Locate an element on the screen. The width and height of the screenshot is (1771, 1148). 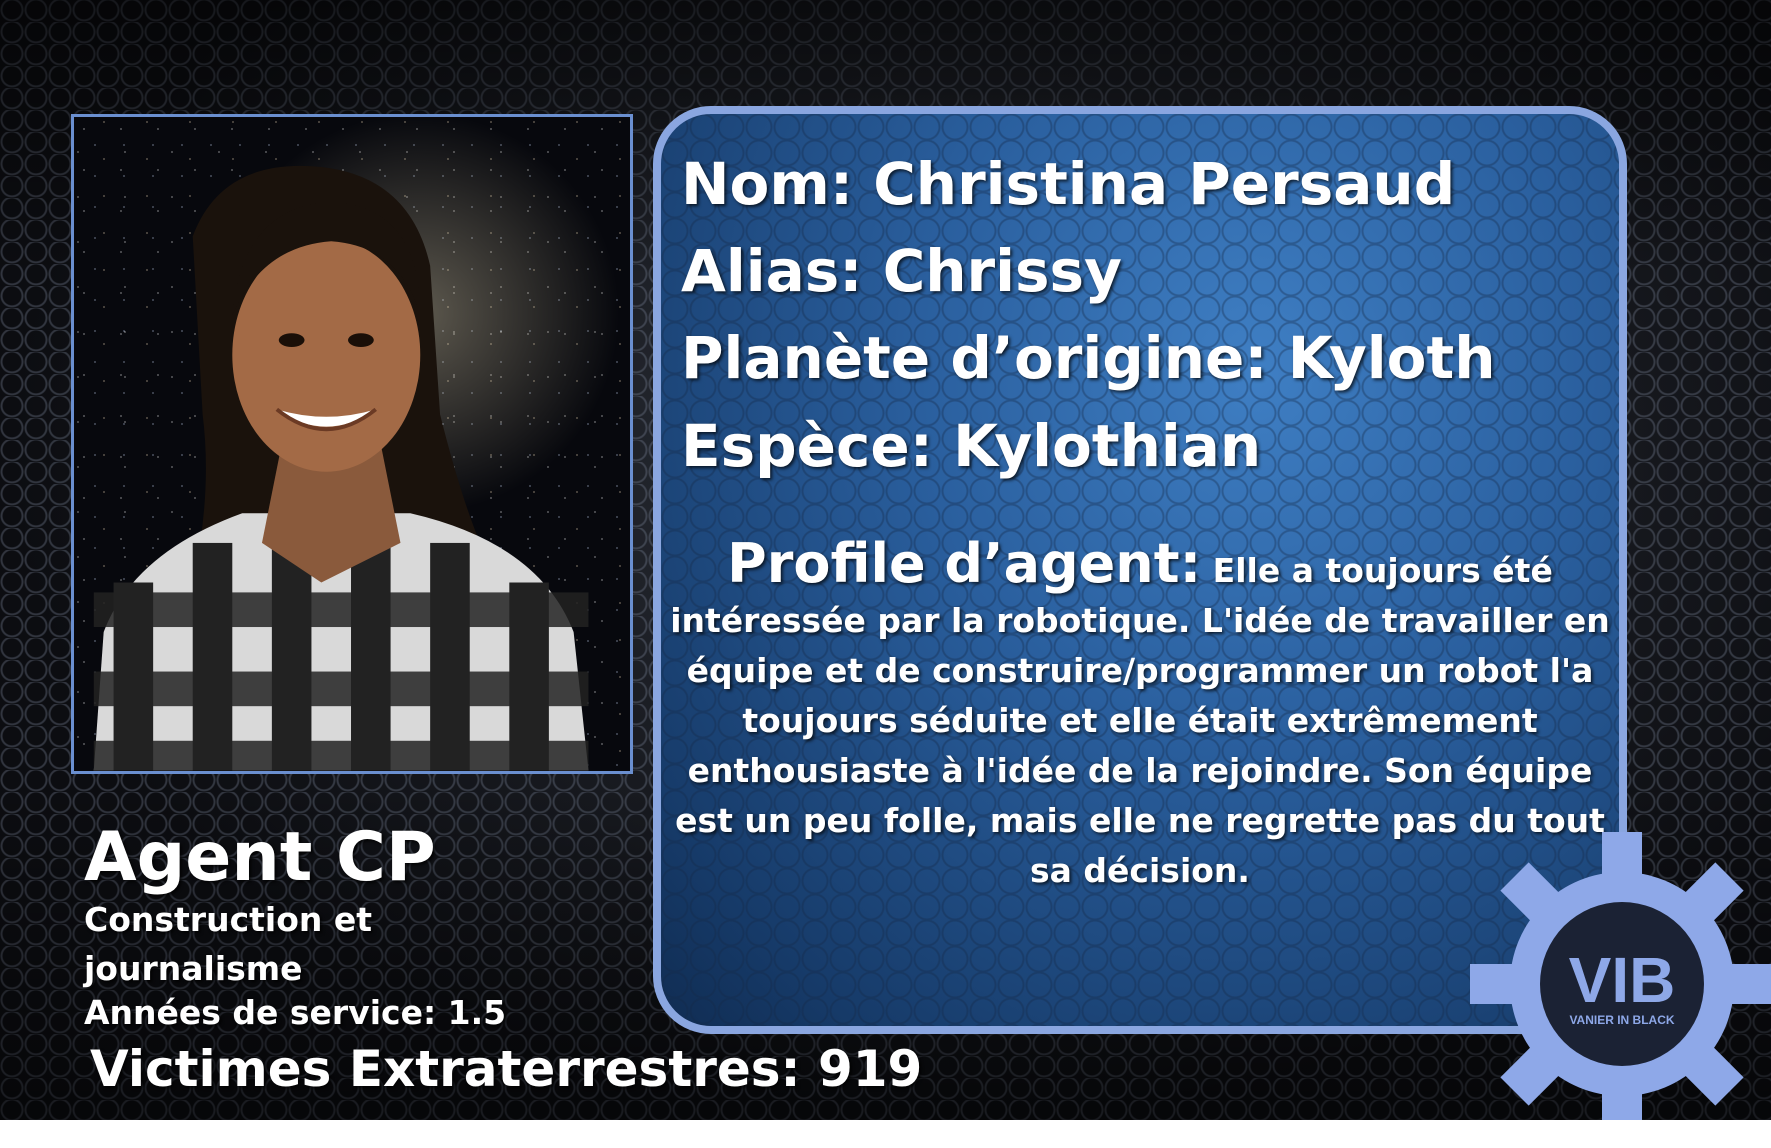
agent-name: Agent CP is located at coordinates (260, 857).